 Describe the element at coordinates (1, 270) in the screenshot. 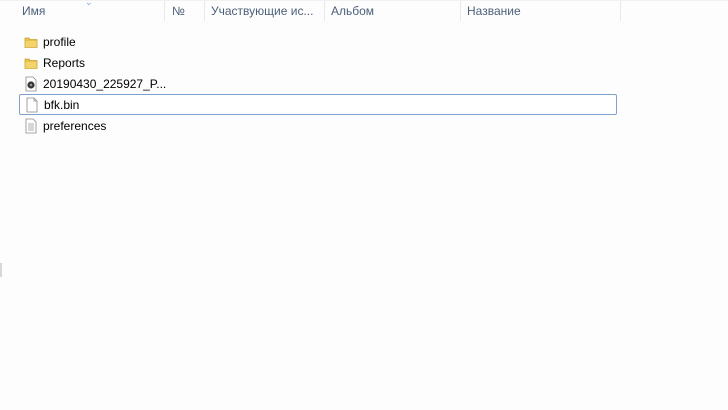

I see `resize-grip` at that location.